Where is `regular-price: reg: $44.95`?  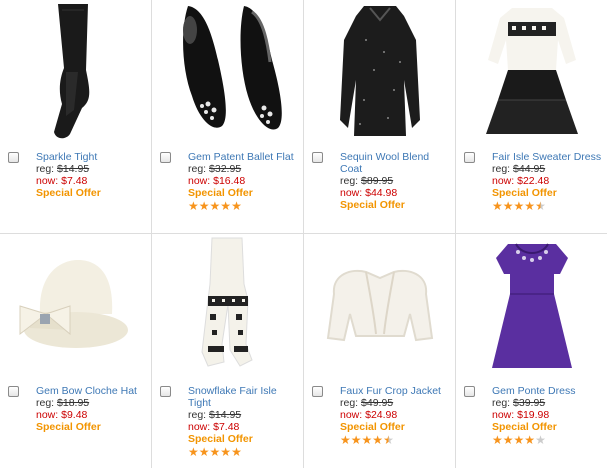 regular-price: reg: $44.95 is located at coordinates (519, 169).